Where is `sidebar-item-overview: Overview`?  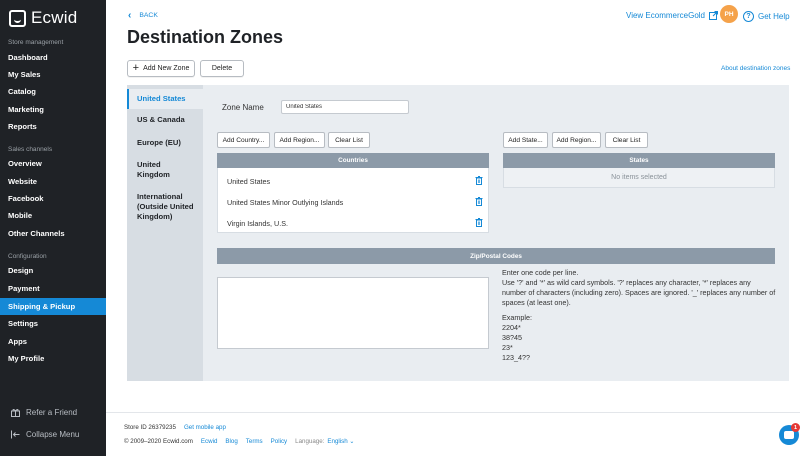
sidebar-item-overview: Overview is located at coordinates (53, 163).